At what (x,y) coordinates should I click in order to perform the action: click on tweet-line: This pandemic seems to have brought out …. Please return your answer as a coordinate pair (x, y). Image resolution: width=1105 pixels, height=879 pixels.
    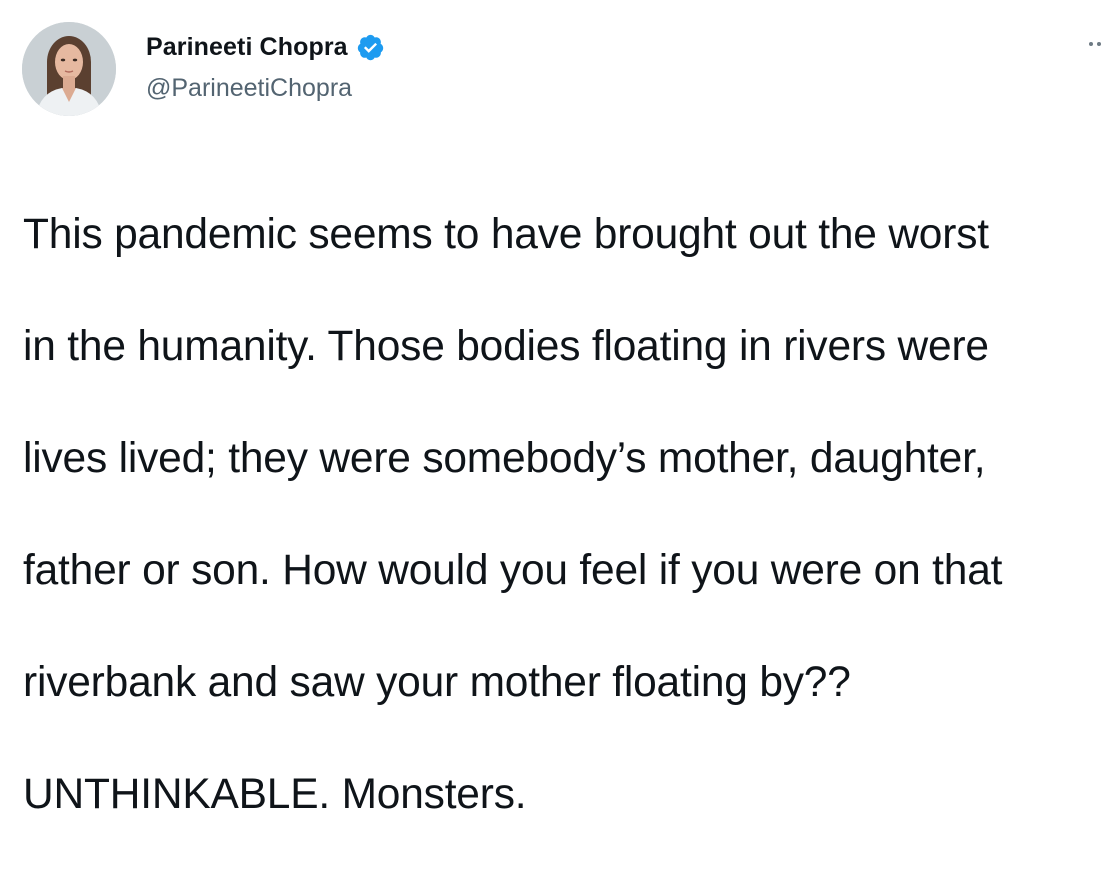
    Looking at the image, I should click on (506, 234).